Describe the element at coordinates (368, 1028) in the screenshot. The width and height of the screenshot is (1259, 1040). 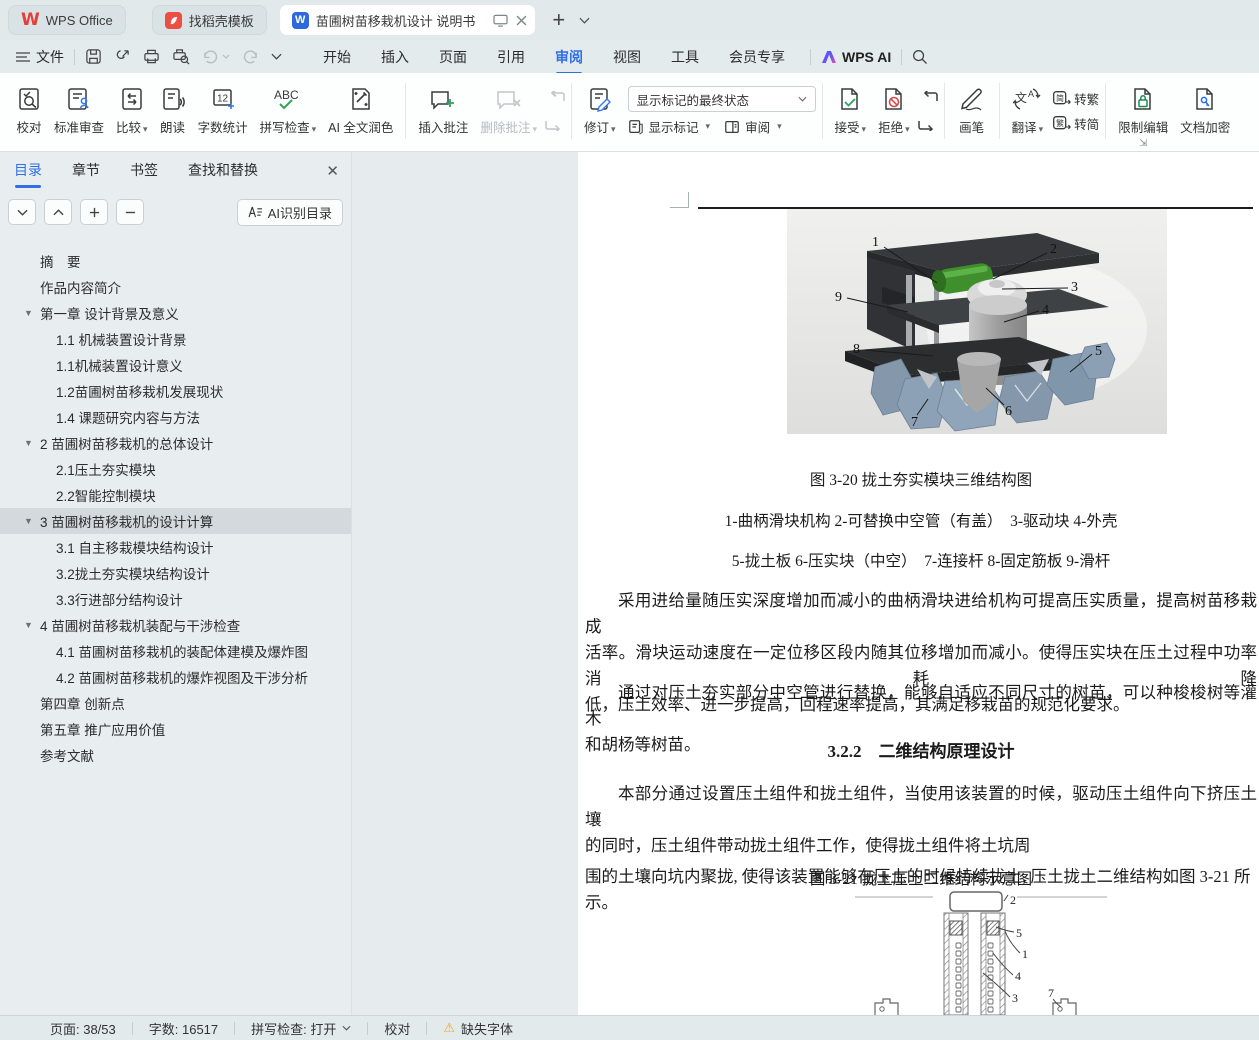
I see `divider` at that location.